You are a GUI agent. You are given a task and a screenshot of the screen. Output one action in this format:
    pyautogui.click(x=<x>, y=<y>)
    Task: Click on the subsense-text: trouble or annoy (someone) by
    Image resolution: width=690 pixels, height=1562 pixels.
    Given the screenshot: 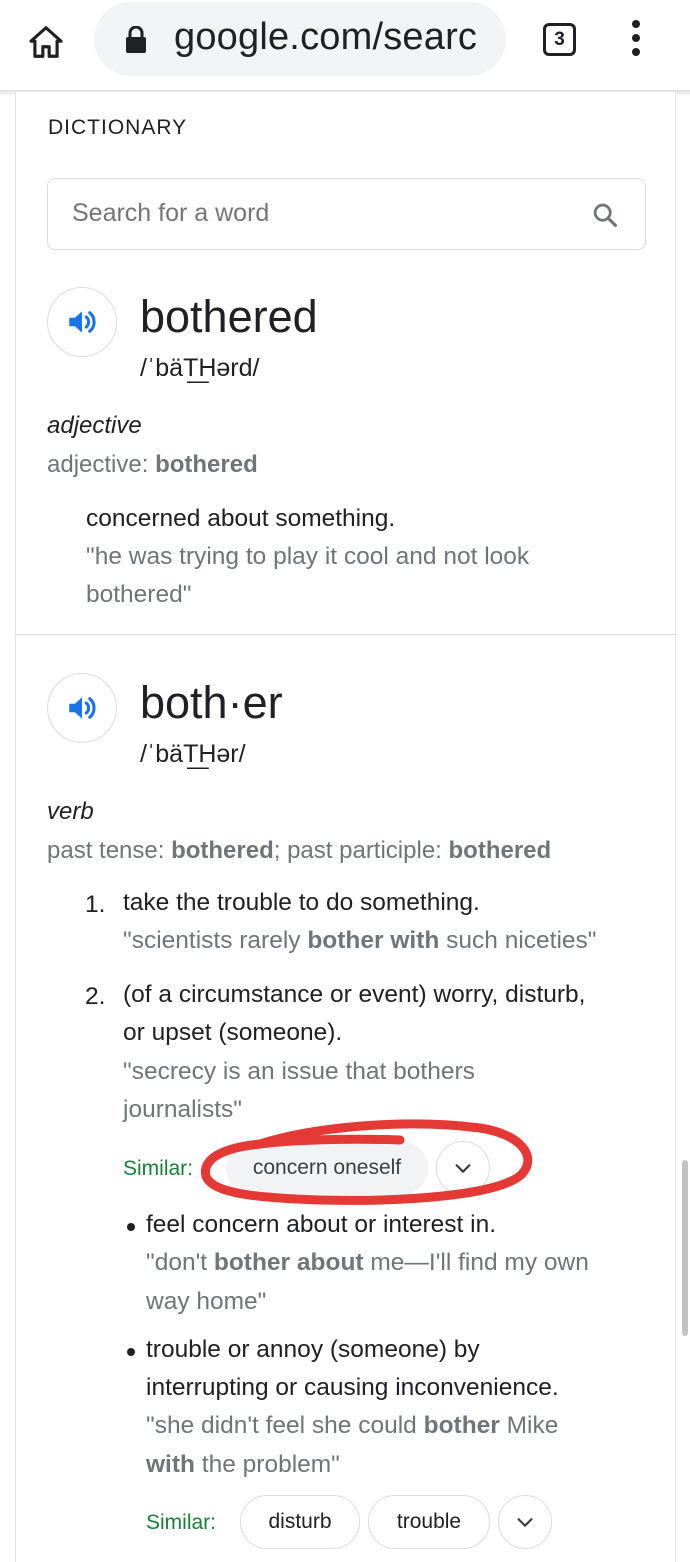 What is the action you would take?
    pyautogui.click(x=313, y=1349)
    